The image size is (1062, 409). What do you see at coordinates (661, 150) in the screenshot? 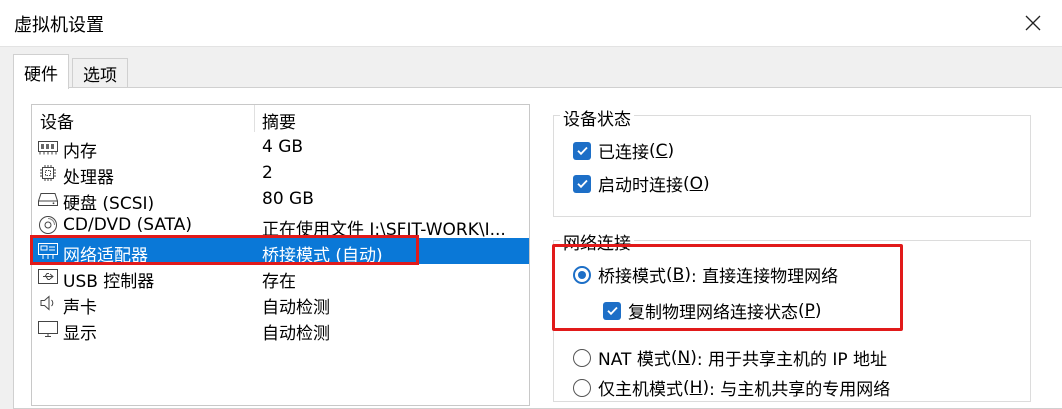
I see `connected-accesskey: C` at bounding box center [661, 150].